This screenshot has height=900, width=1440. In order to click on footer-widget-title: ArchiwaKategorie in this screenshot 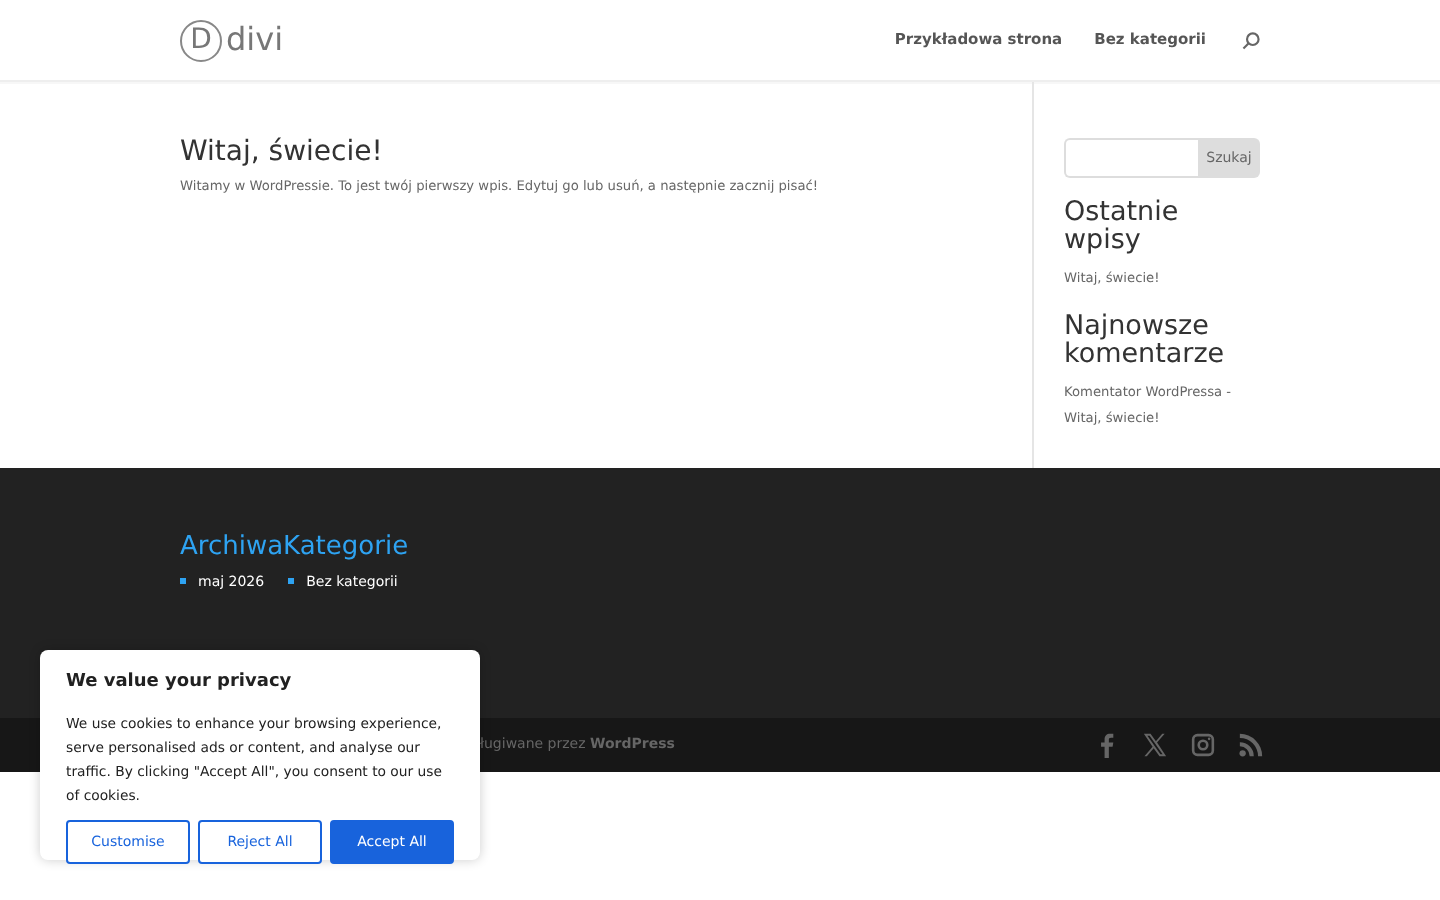, I will do `click(295, 548)`.